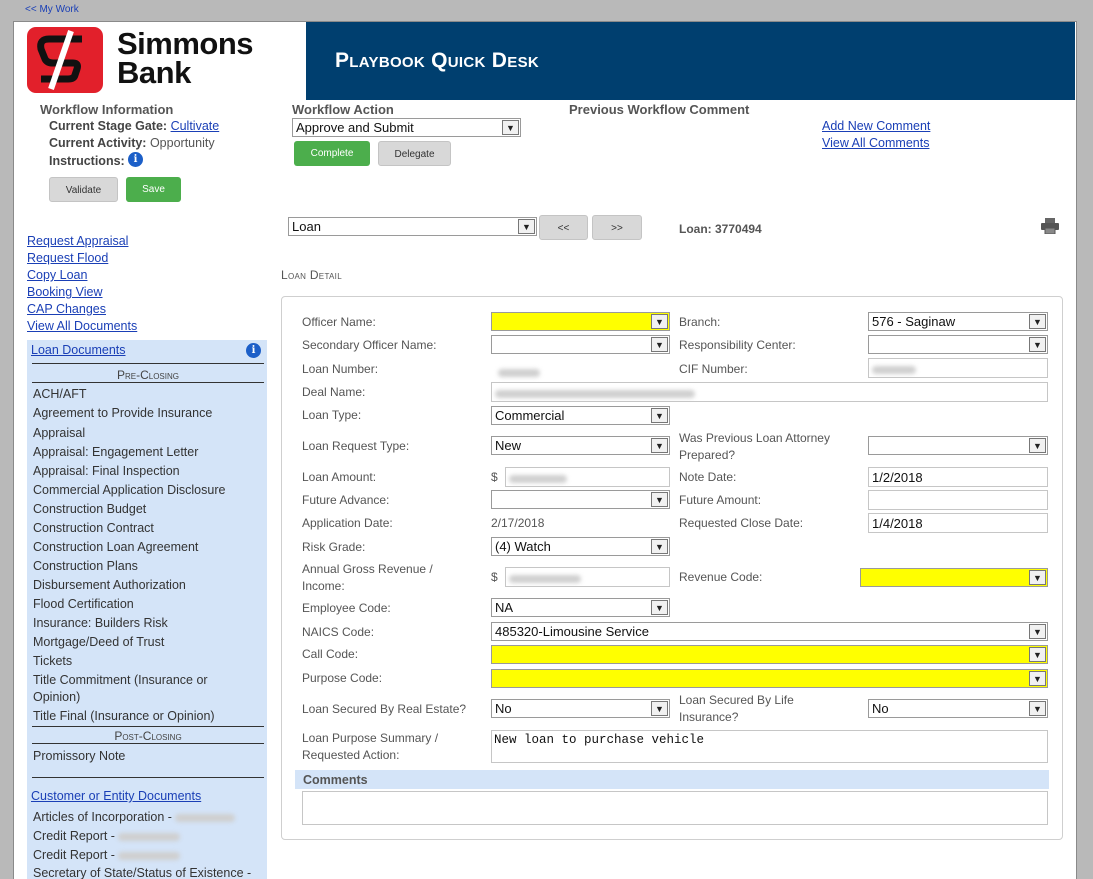 Image resolution: width=1093 pixels, height=879 pixels. What do you see at coordinates (518, 523) in the screenshot?
I see `application-date-value: 2/17/2018` at bounding box center [518, 523].